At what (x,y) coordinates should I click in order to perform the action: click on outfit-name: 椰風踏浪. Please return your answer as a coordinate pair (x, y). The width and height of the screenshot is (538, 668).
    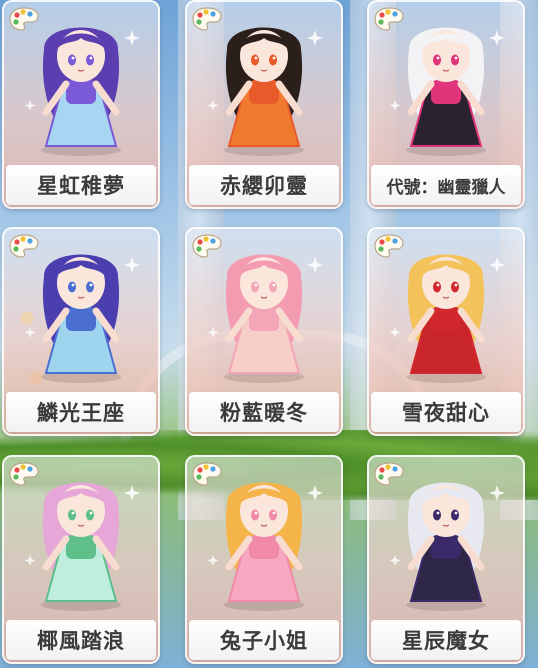
    Looking at the image, I should click on (81, 641).